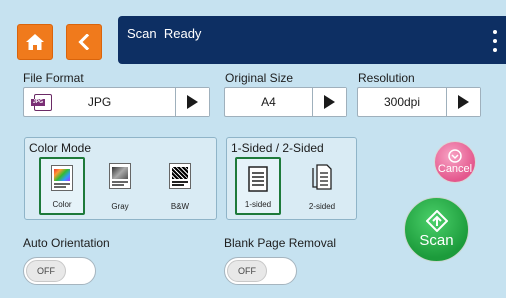 This screenshot has width=506, height=298. I want to click on back-button, so click(84, 42).